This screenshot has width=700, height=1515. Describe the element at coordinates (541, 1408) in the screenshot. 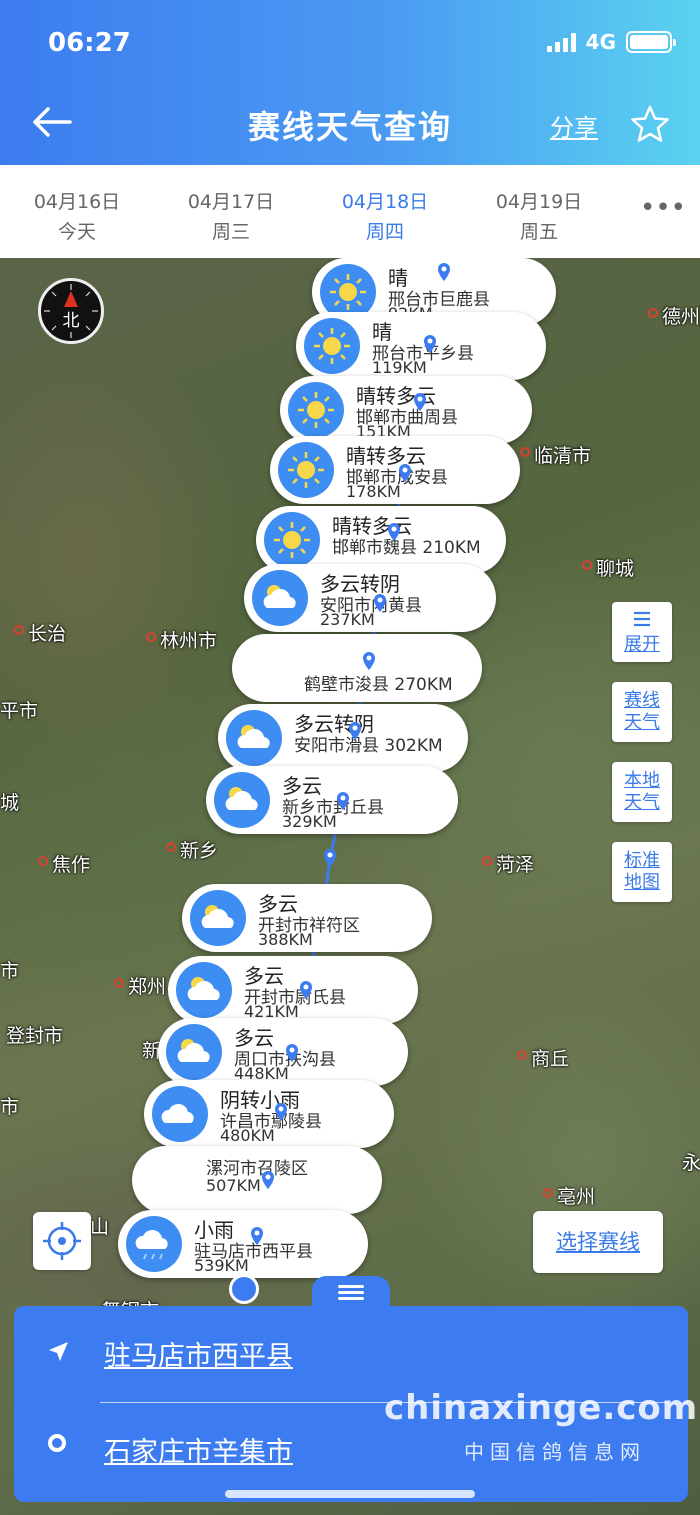

I see `watermark: chinaxinge.com` at that location.